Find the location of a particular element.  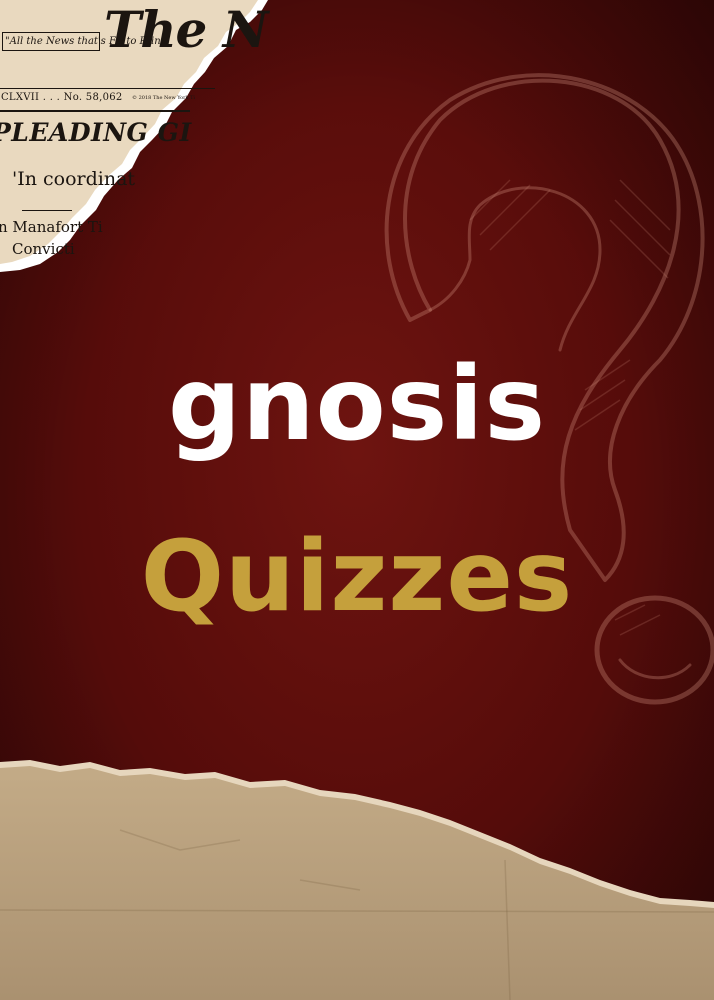

newspaper-slogan: "All the News that's Fit to Print" is located at coordinates (85, 41).